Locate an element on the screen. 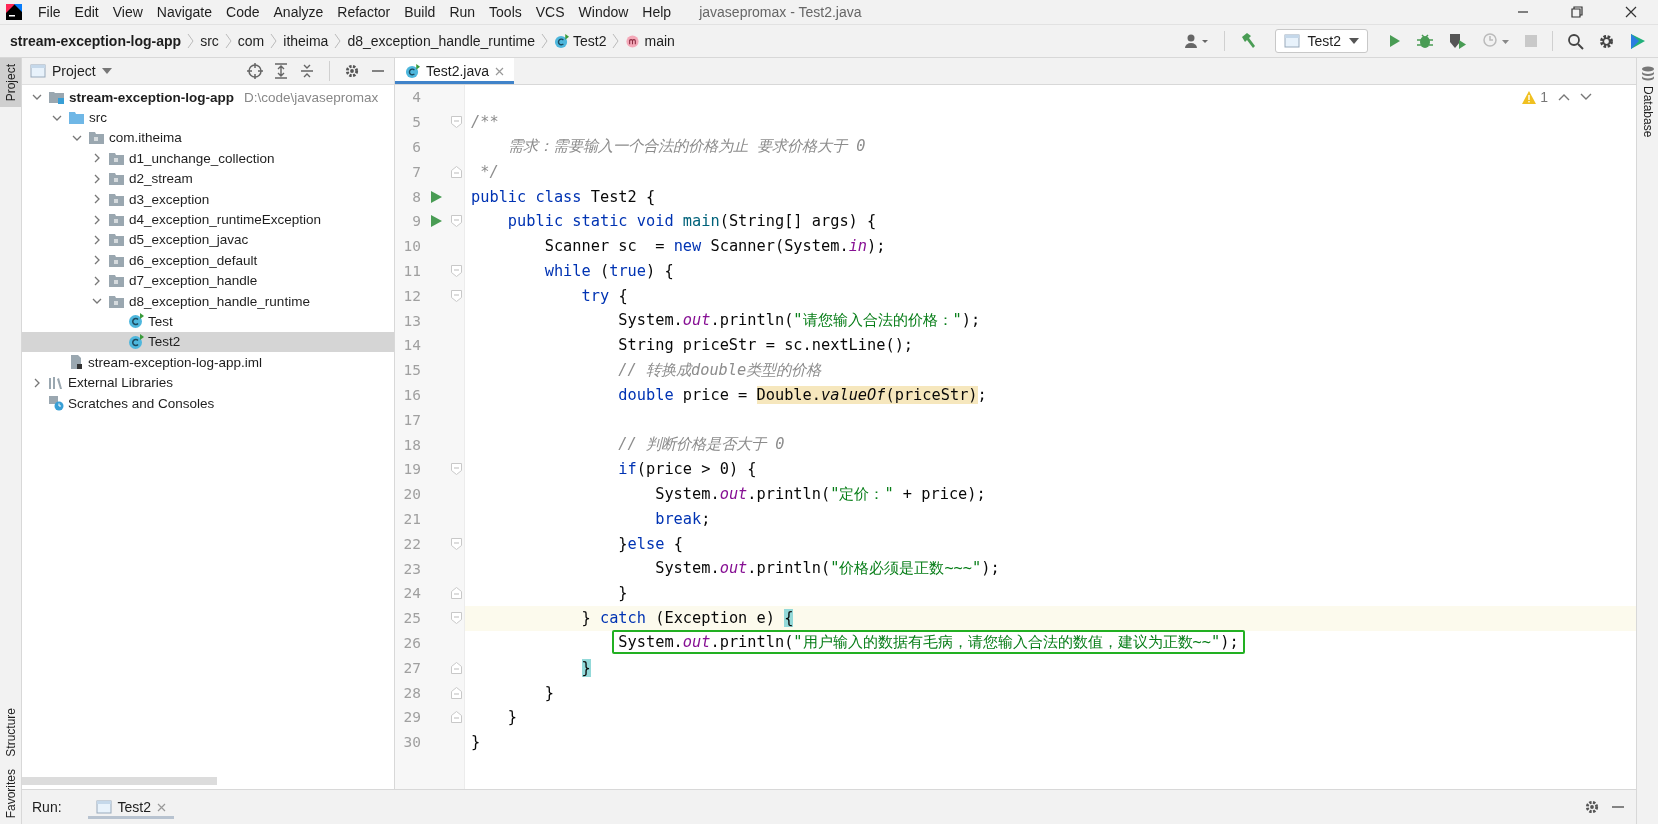 Image resolution: width=1658 pixels, height=824 pixels. menu-item: View is located at coordinates (128, 12).